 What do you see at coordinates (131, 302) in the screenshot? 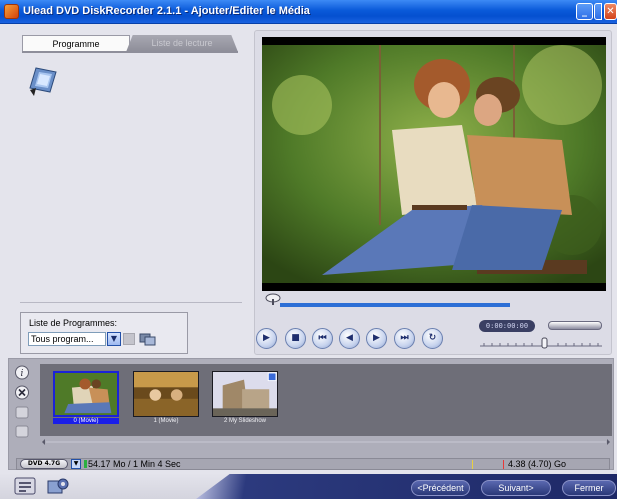
I see `panel-separator` at bounding box center [131, 302].